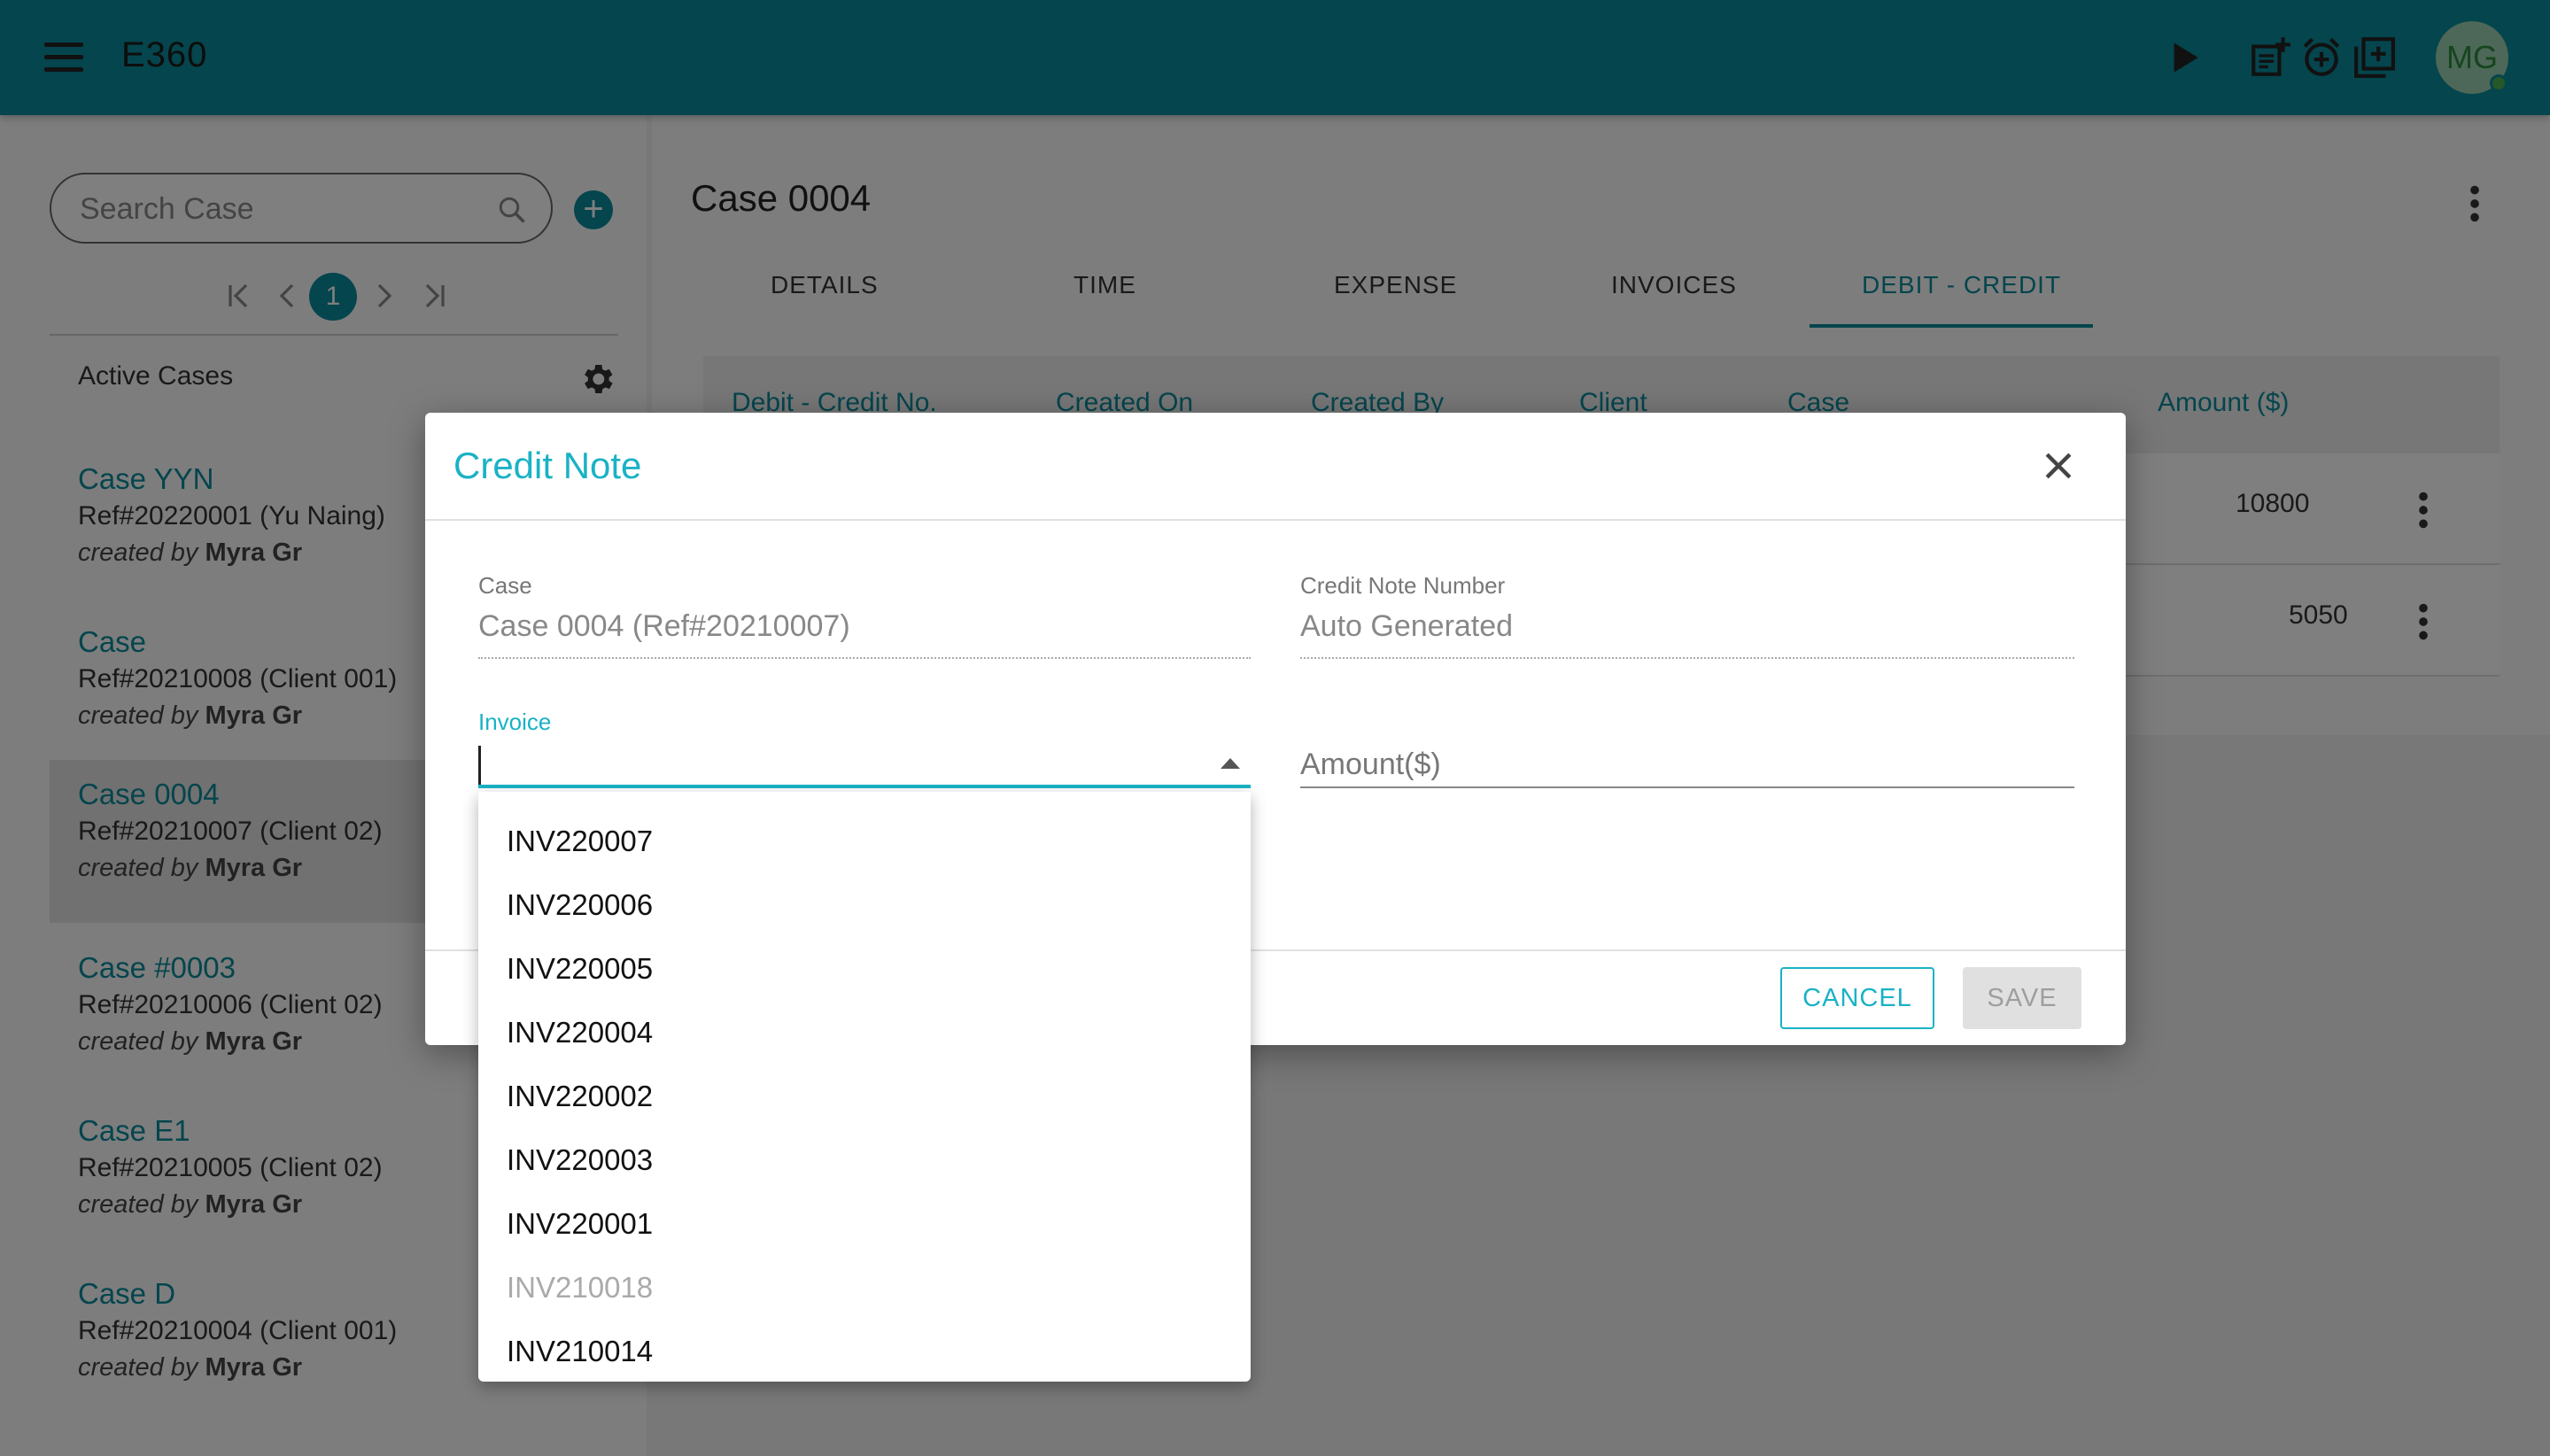  I want to click on invoice-combobox-input, so click(864, 765).